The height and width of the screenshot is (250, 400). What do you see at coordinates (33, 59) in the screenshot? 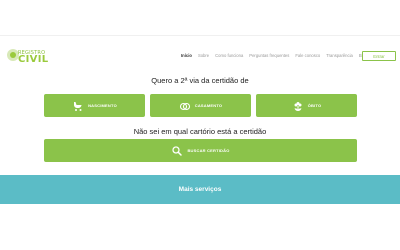
I see `brand-line2: CIVIL` at bounding box center [33, 59].